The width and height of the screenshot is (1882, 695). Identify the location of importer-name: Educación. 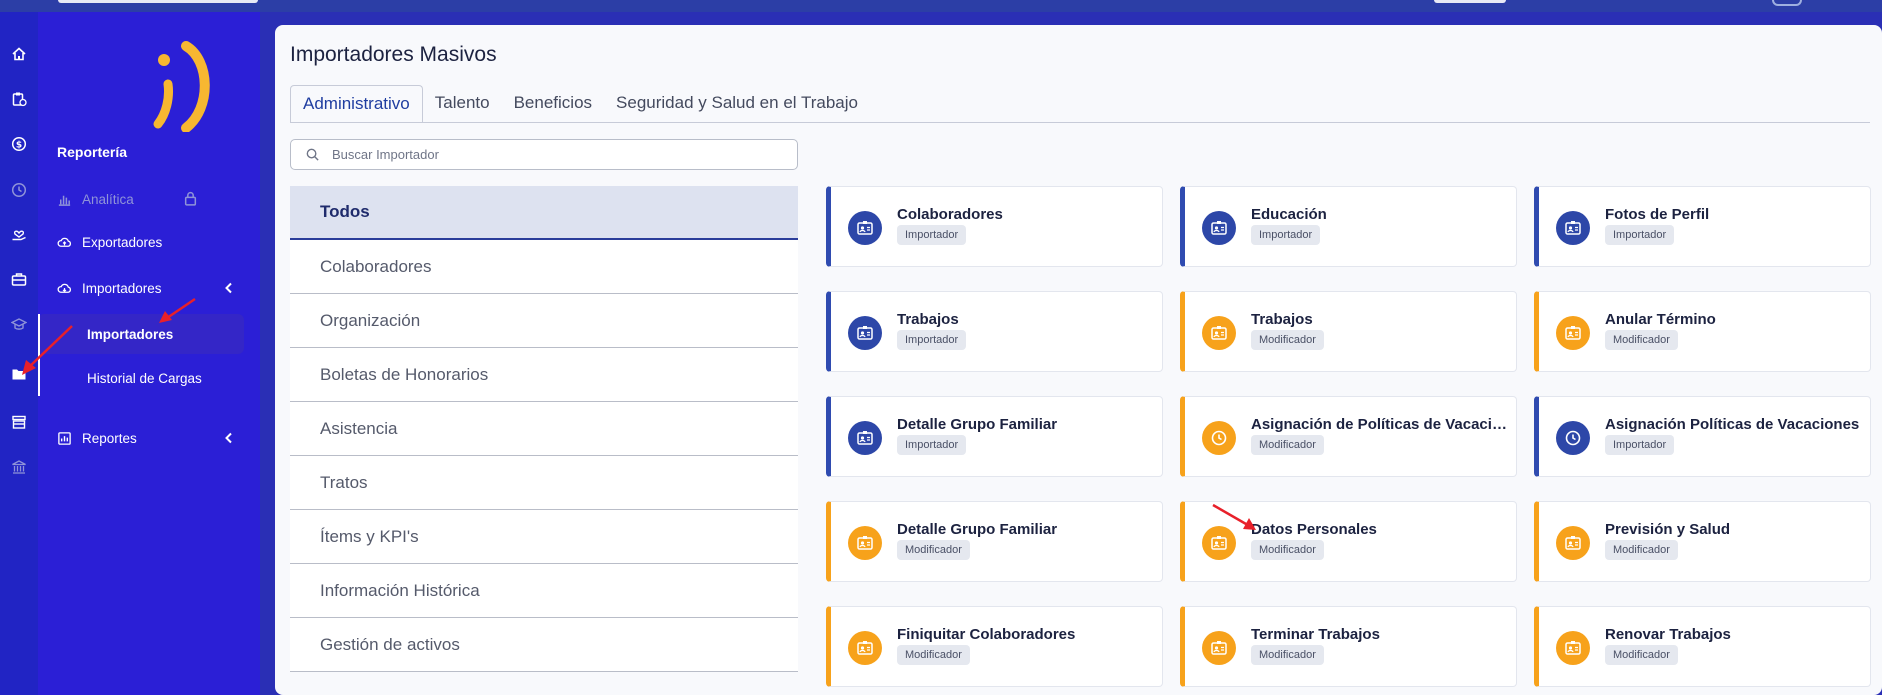
(1289, 214).